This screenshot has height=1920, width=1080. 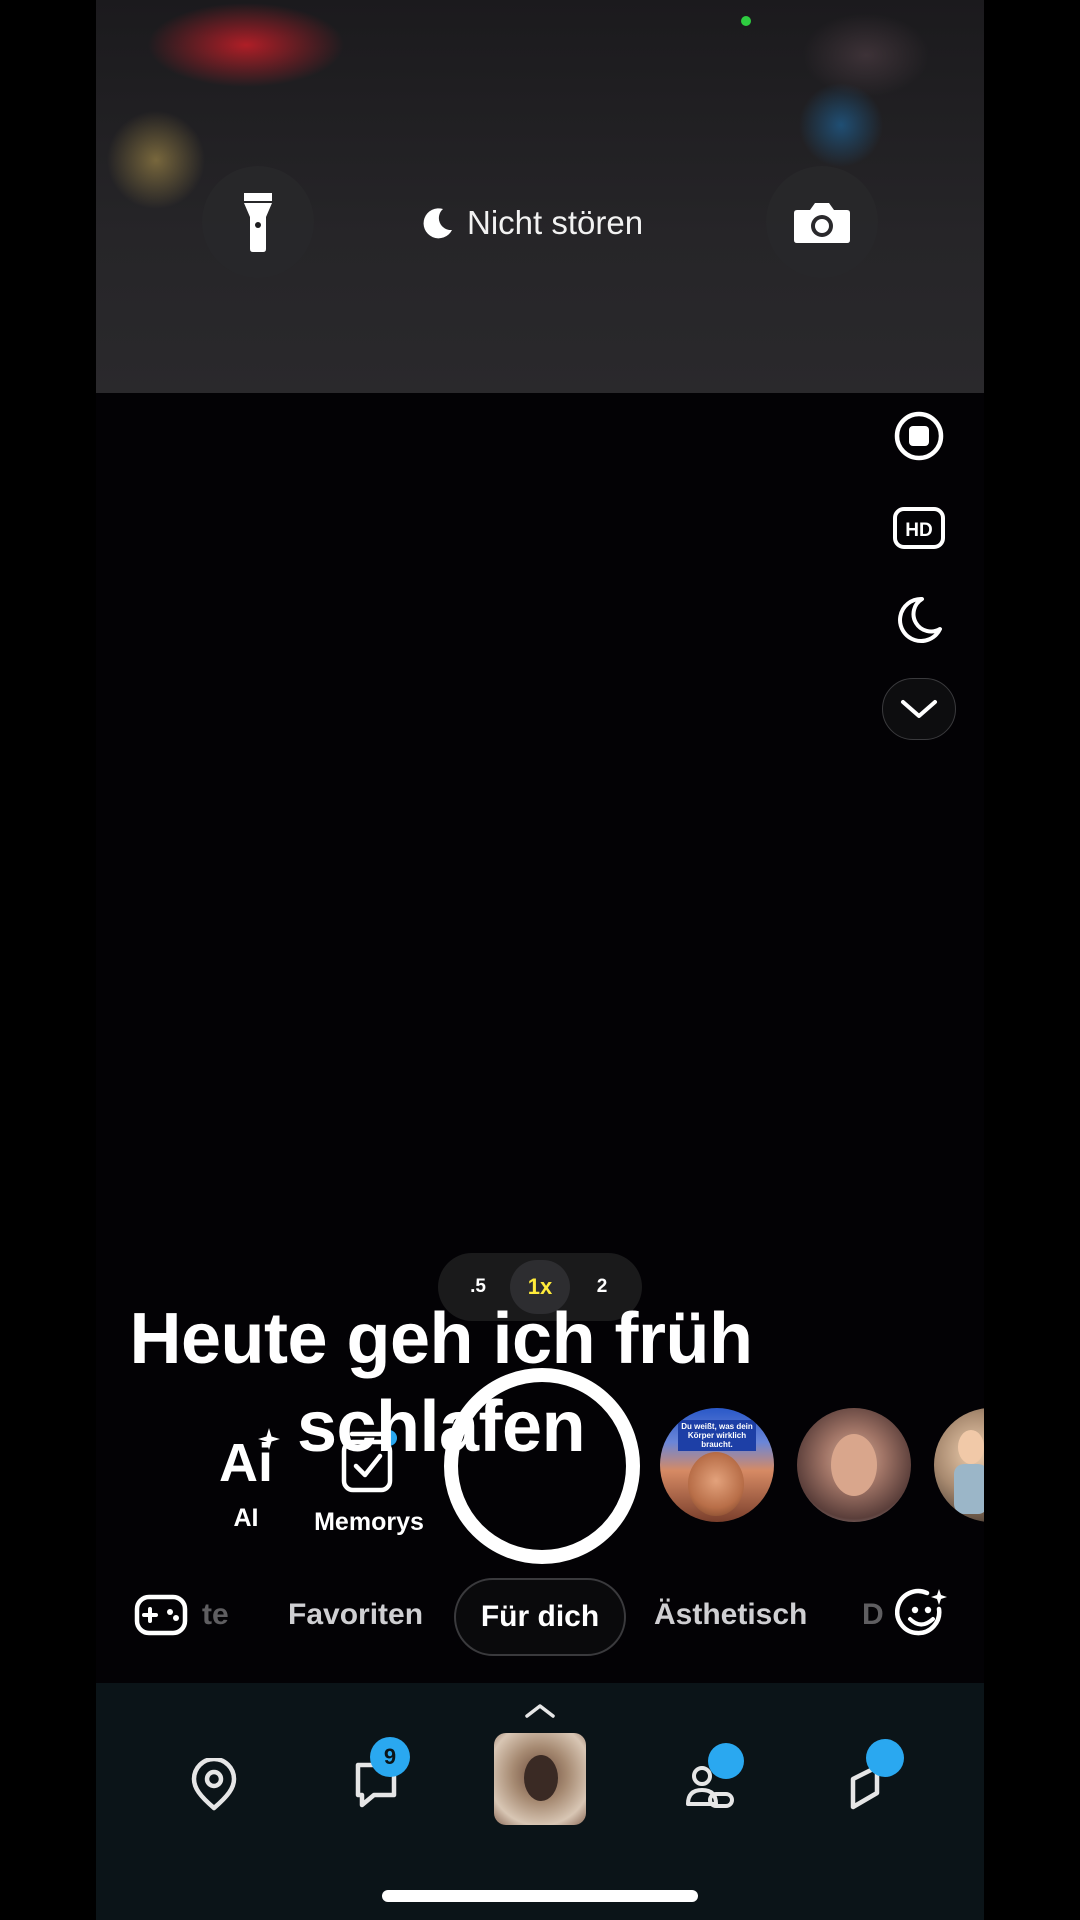 I want to click on chevron-up-icon, so click(x=540, y=1711).